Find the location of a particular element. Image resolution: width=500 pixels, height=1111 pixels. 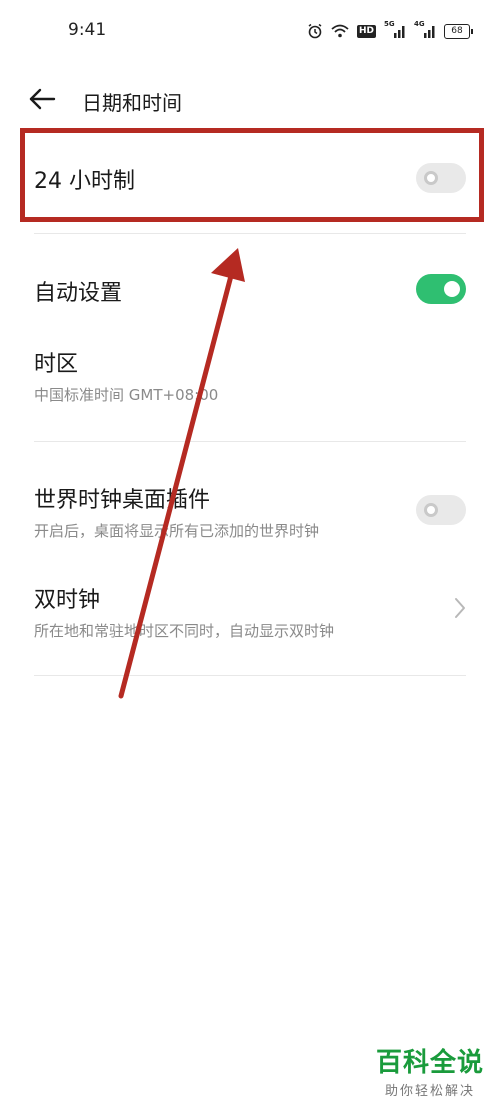

watermark-title: 百科全说 is located at coordinates (429, 1063).